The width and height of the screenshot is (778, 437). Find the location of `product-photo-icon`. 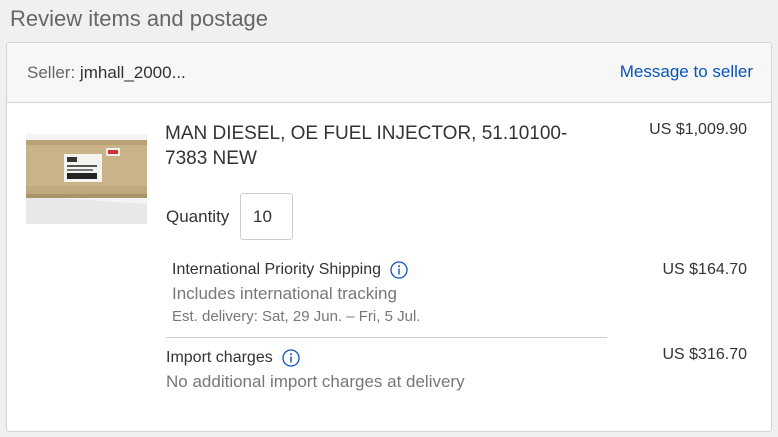

product-photo-icon is located at coordinates (86, 179).